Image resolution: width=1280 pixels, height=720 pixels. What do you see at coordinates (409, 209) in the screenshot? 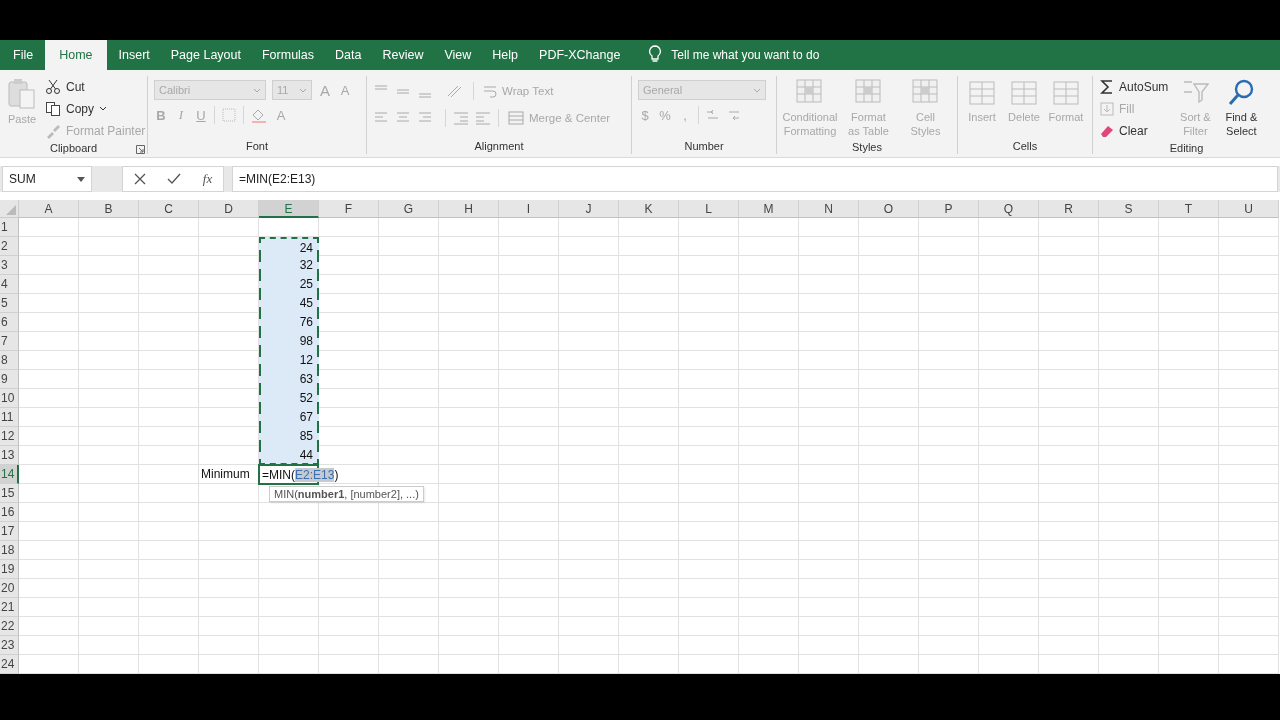
I see `column-header: G` at bounding box center [409, 209].